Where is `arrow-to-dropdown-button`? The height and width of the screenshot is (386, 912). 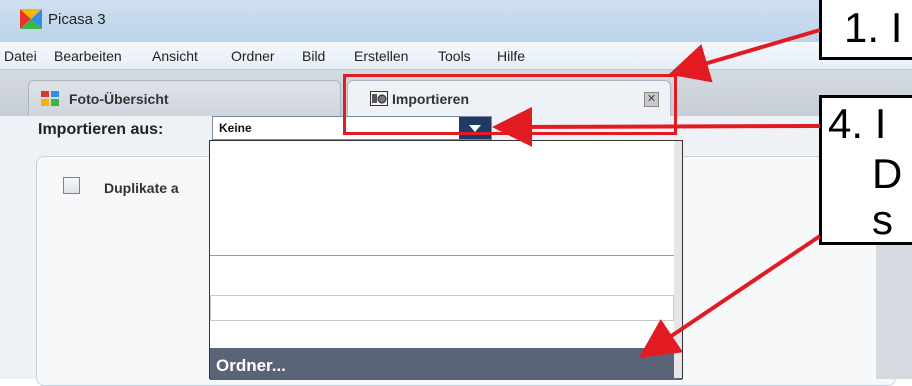
arrow-to-dropdown-button is located at coordinates (656, 126).